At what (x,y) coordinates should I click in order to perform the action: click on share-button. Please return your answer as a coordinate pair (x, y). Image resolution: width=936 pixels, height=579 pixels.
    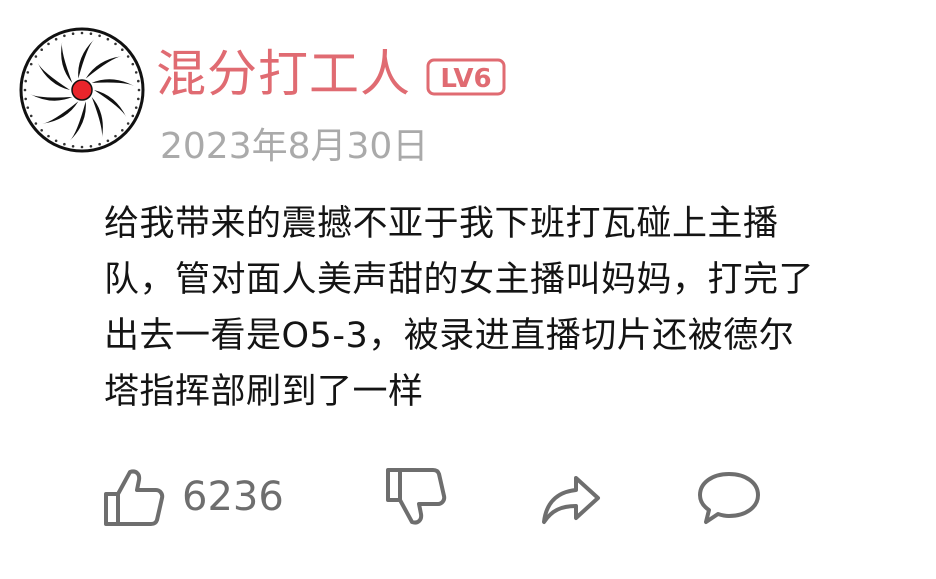
    Looking at the image, I should click on (571, 497).